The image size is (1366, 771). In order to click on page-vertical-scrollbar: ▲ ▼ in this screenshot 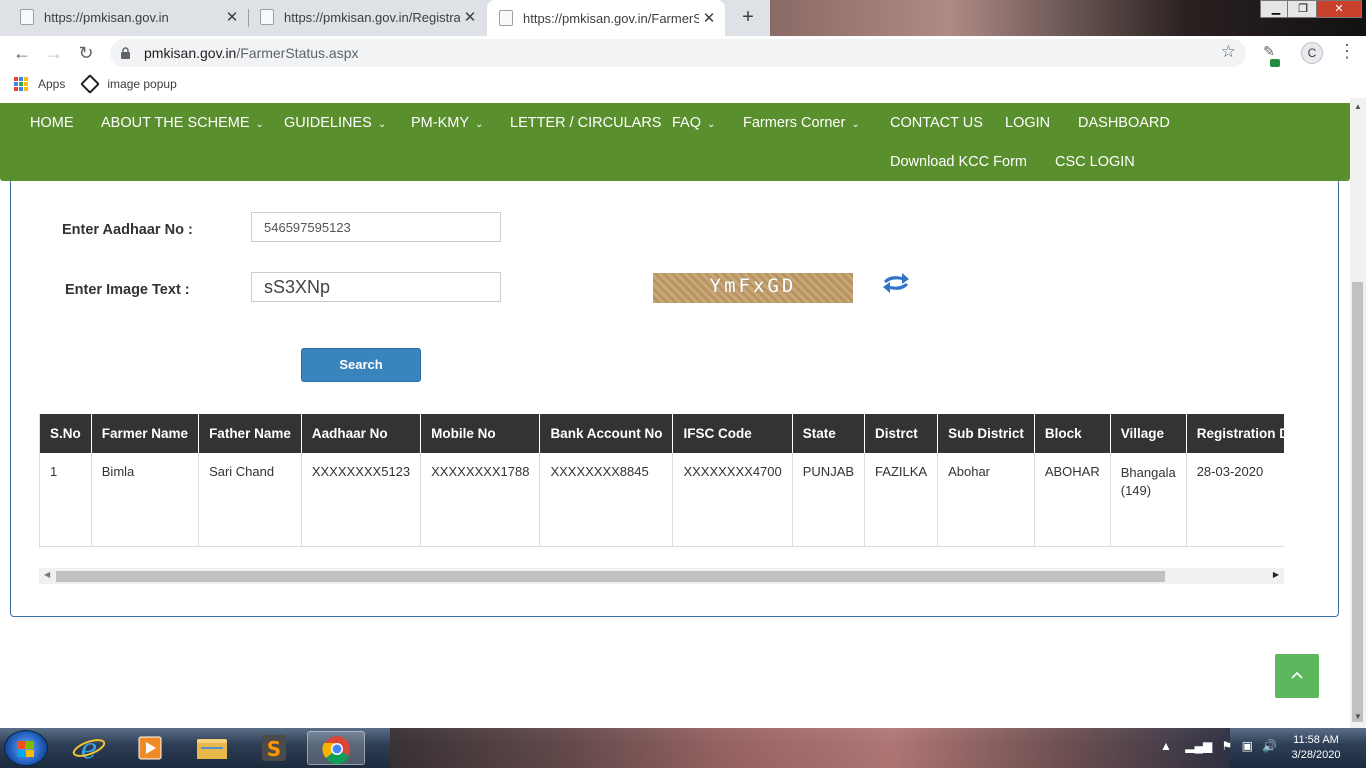, I will do `click(1358, 413)`.